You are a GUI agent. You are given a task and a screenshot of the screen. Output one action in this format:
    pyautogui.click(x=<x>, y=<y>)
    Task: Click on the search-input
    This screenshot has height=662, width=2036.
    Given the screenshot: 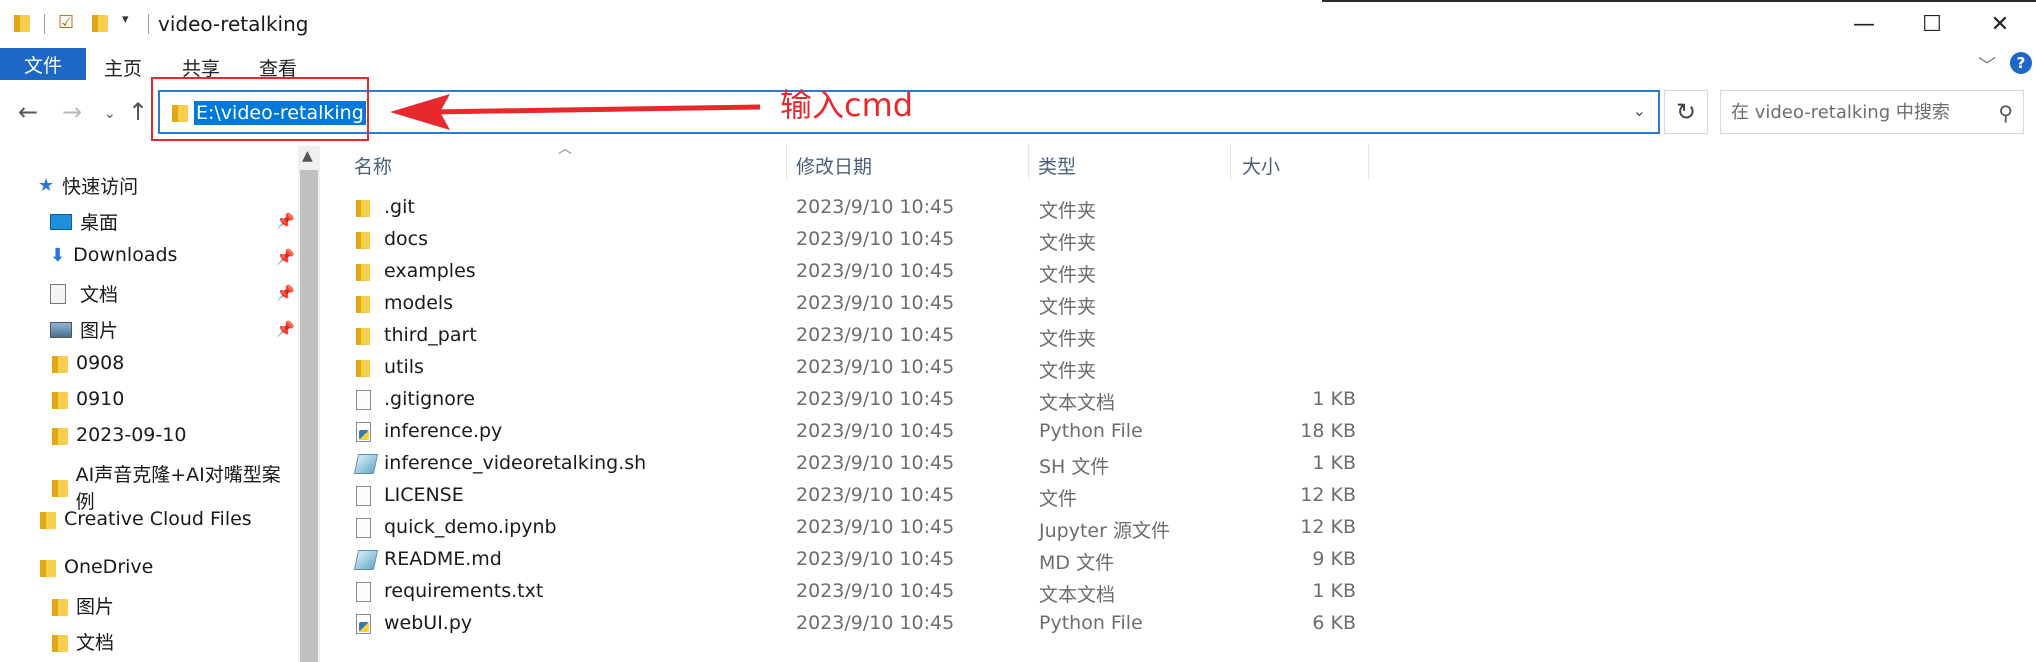 What is the action you would take?
    pyautogui.click(x=1872, y=112)
    